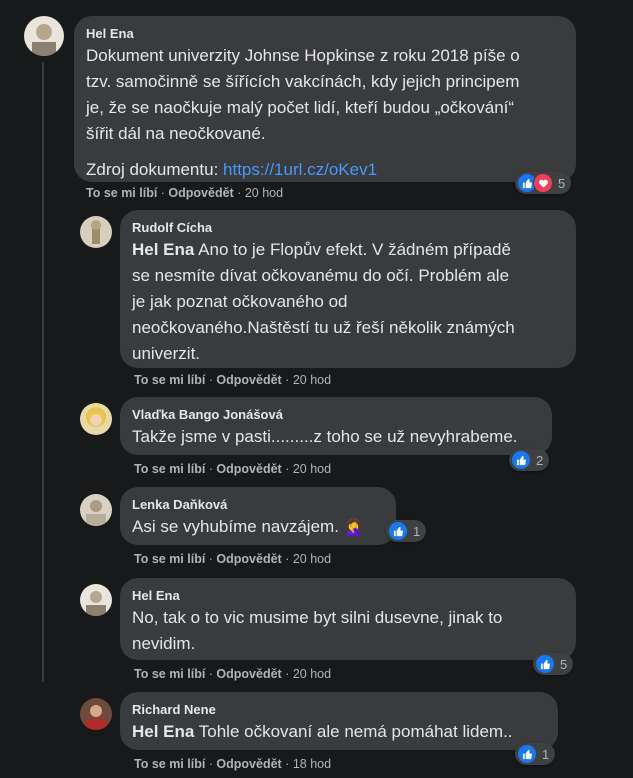 This screenshot has width=633, height=778. Describe the element at coordinates (540, 460) in the screenshot. I see `reaction-count: 2` at that location.